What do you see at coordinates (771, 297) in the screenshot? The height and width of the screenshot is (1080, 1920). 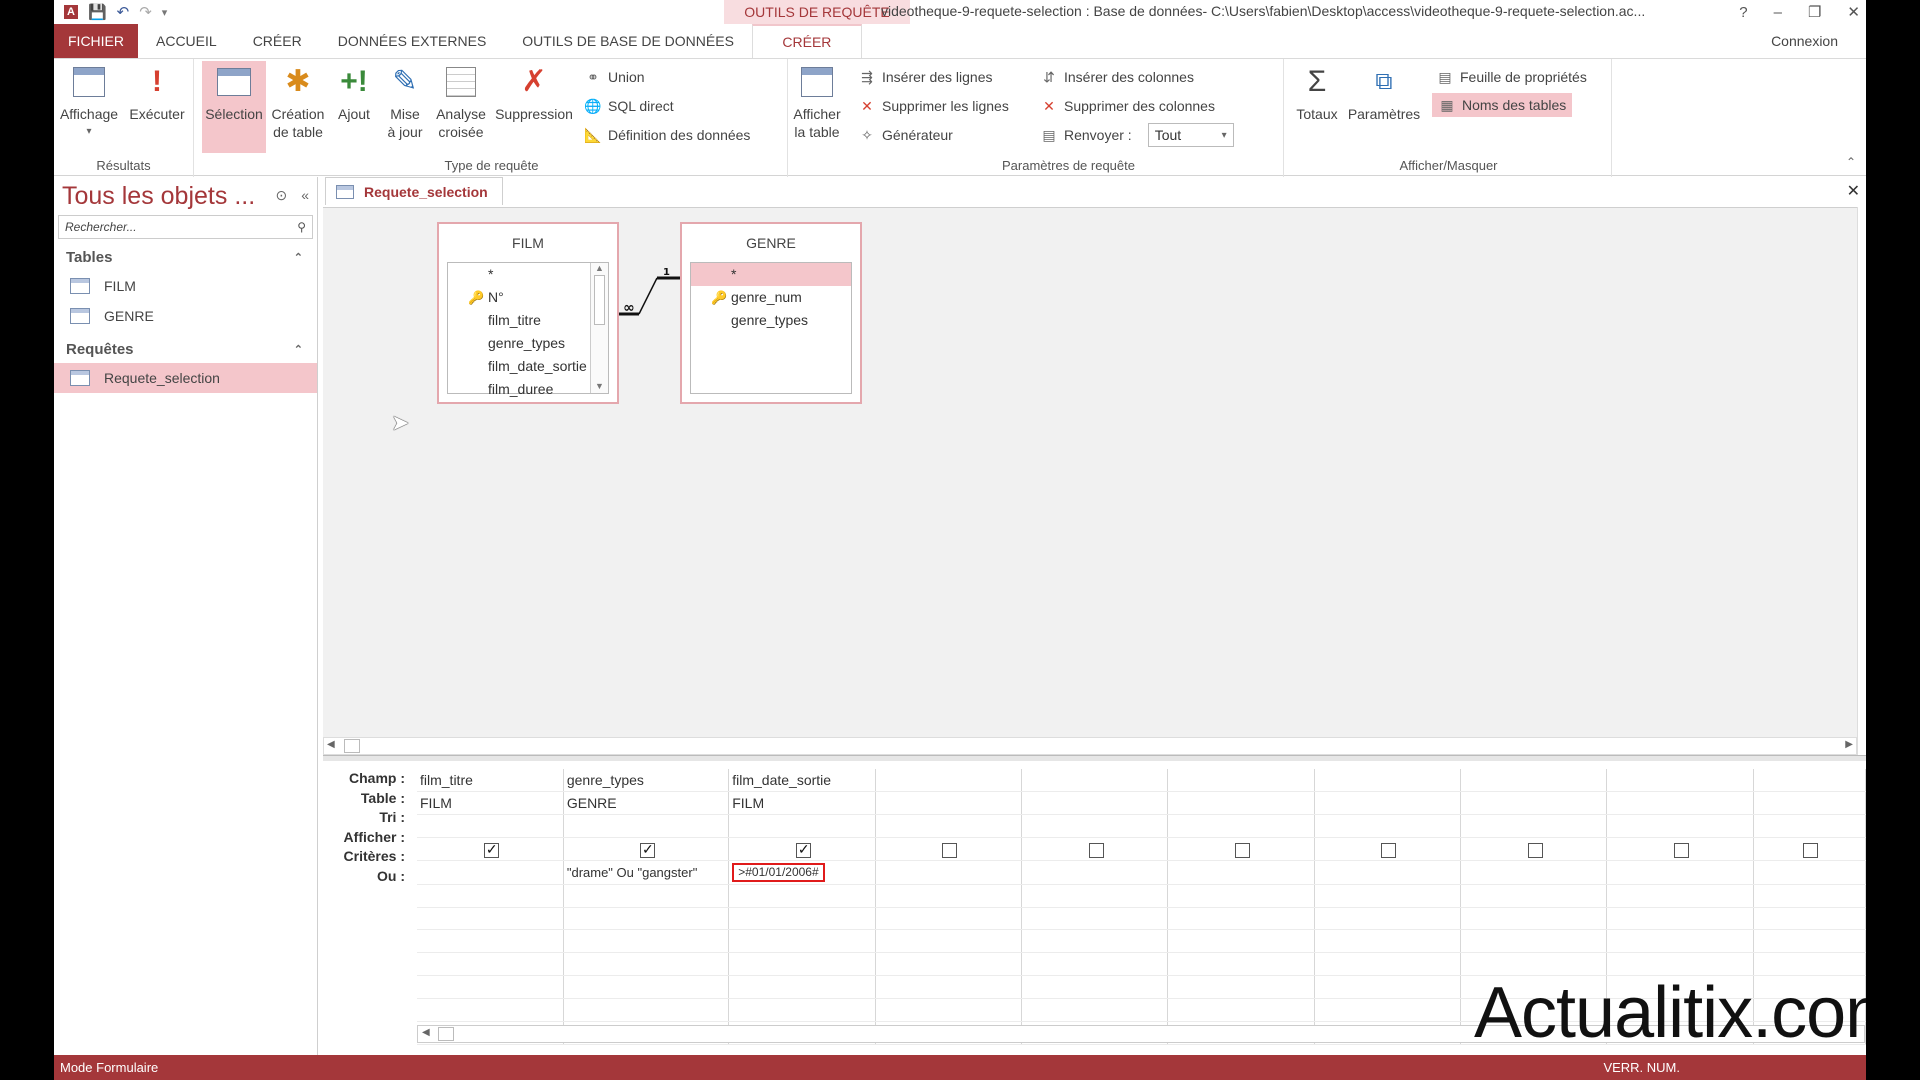 I see `field-item-key: 🔑 genre_num` at bounding box center [771, 297].